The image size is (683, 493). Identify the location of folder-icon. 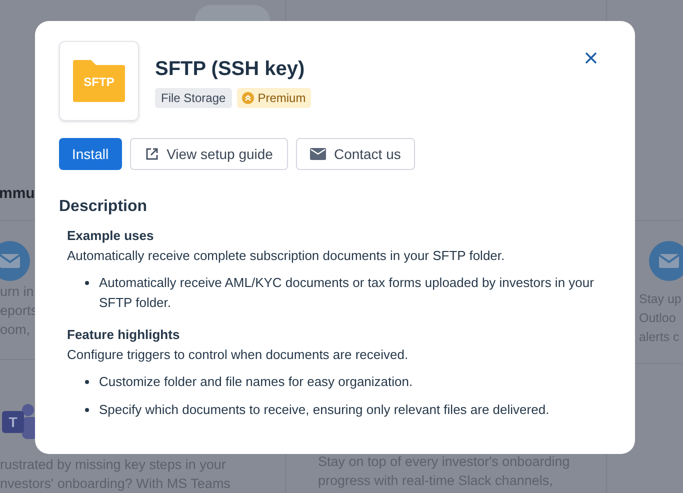
(99, 81).